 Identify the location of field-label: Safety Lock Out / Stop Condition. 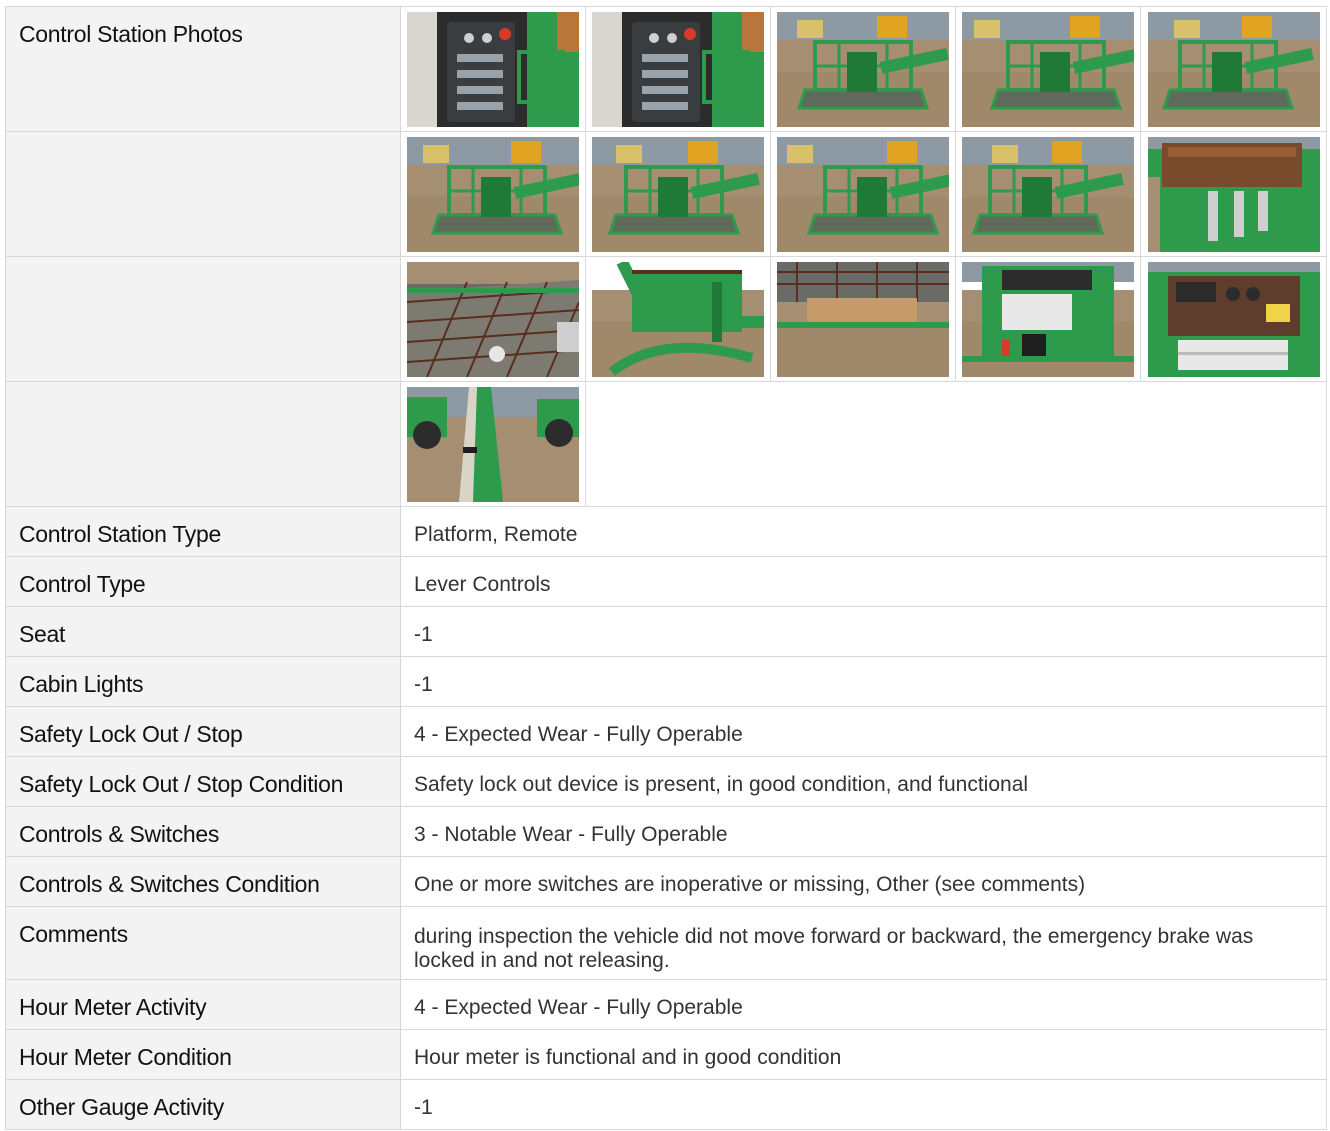
(203, 781).